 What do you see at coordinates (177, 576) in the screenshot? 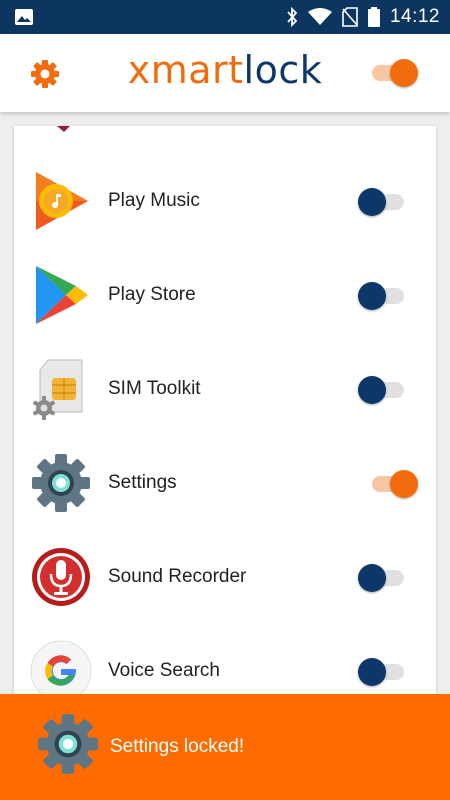
I see `app-name: Sound Recorder` at bounding box center [177, 576].